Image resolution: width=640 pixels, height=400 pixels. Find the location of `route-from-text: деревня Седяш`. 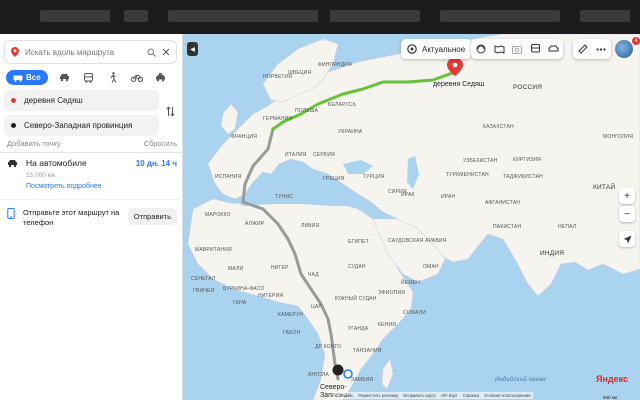

route-from-text: деревня Седяш is located at coordinates (53, 100).